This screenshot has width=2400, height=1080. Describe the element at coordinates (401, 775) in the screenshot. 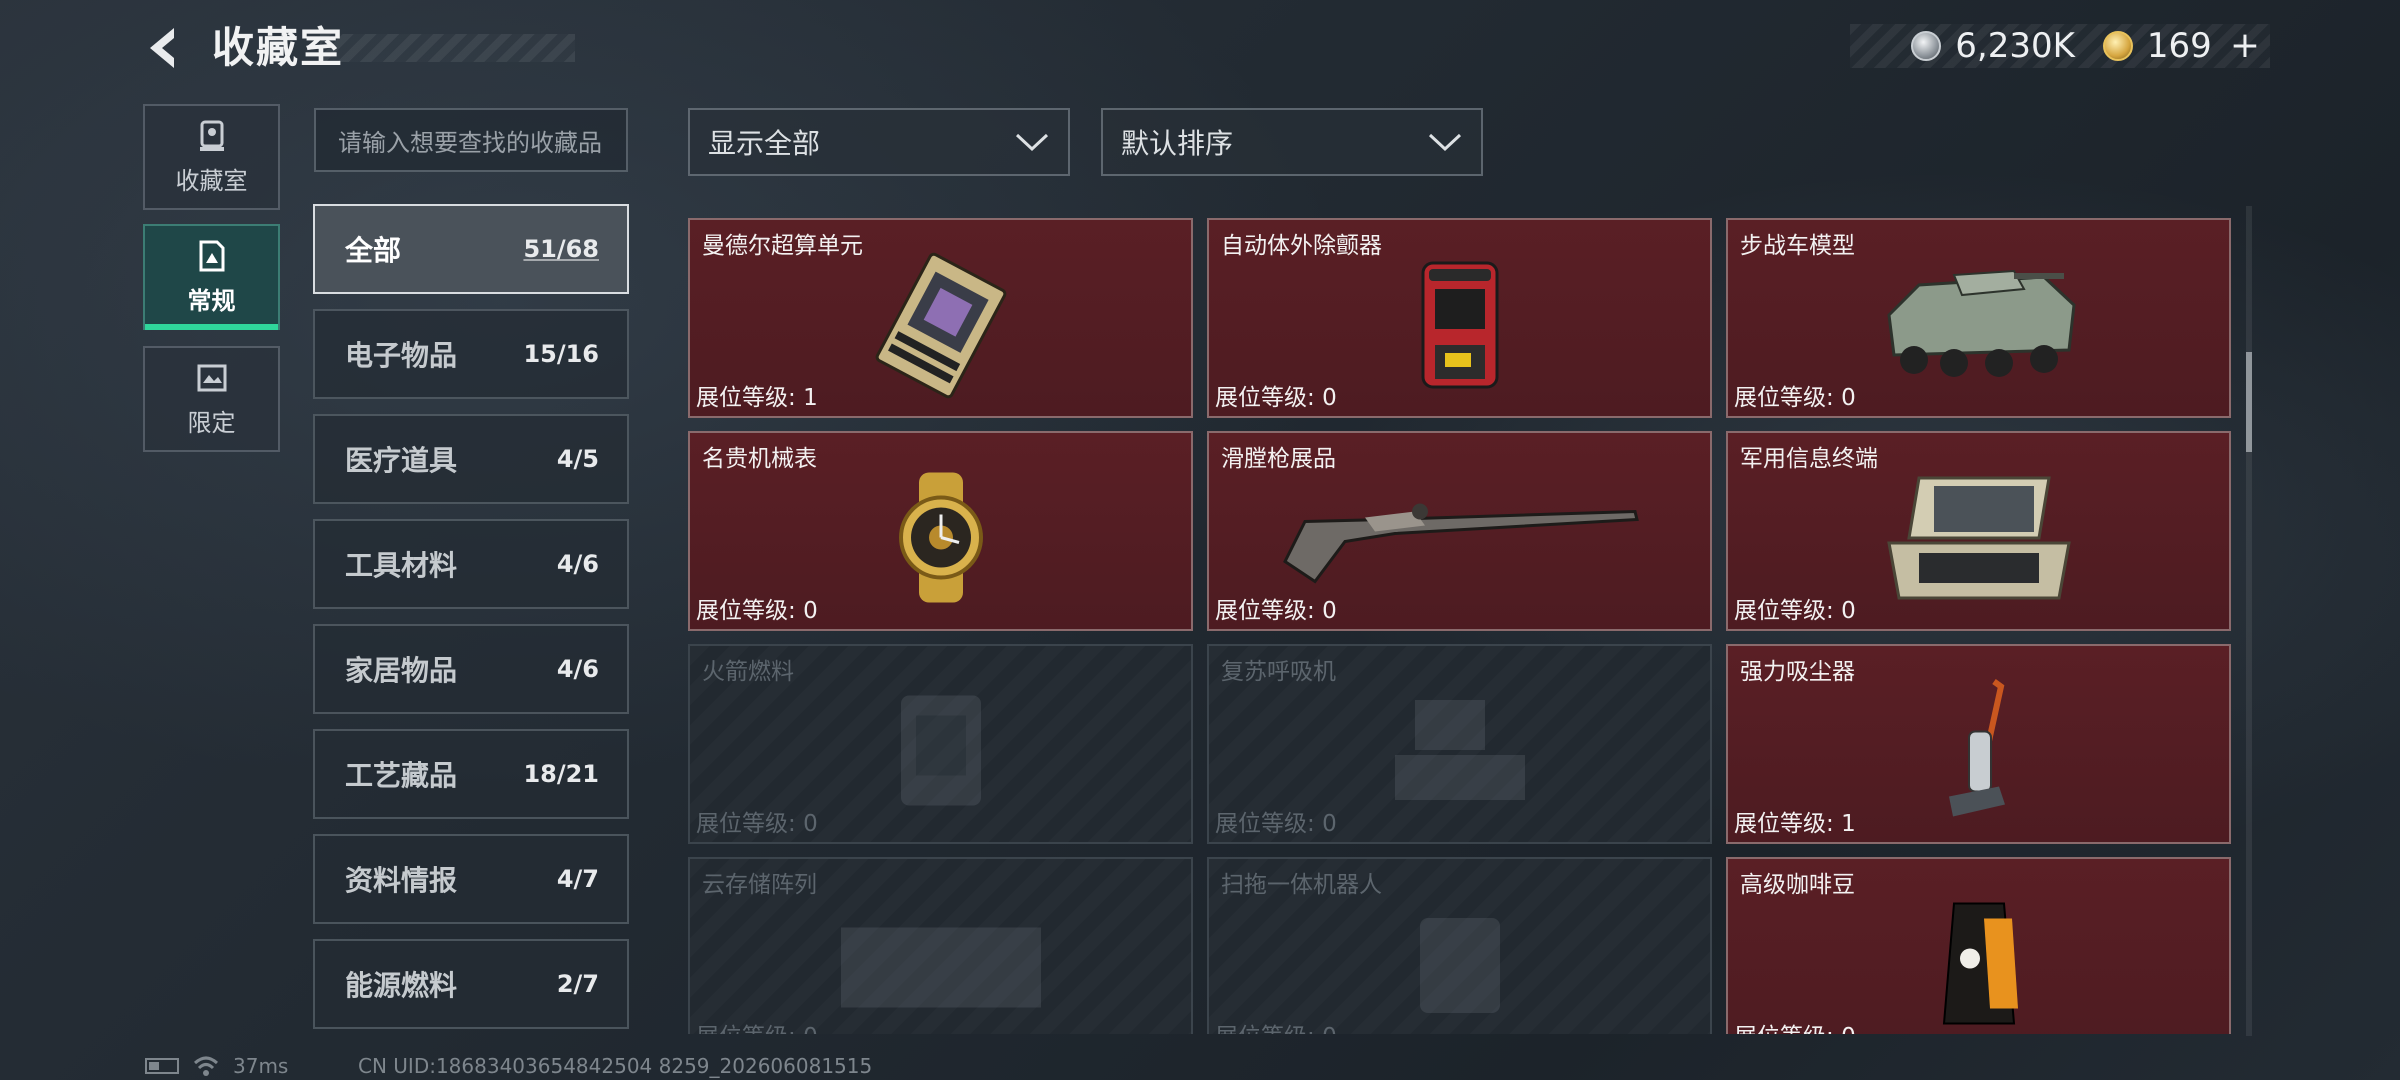

I see `category-name: 工艺藏品` at that location.